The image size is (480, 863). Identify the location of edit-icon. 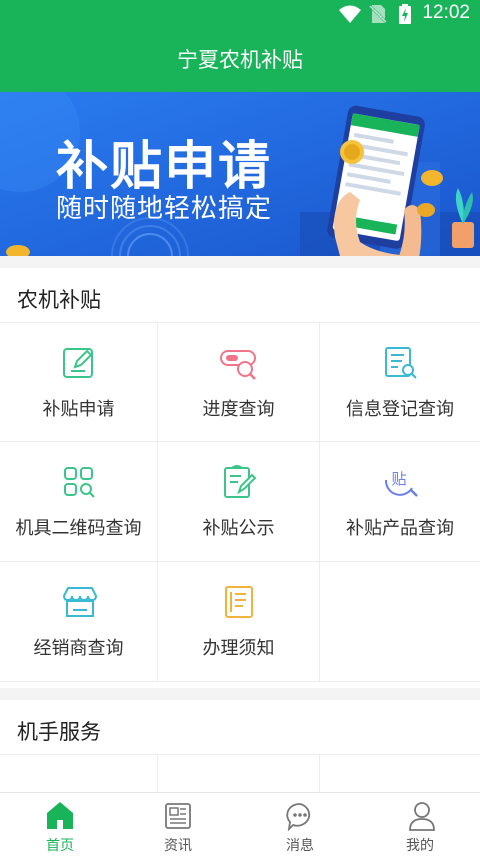
(78, 363).